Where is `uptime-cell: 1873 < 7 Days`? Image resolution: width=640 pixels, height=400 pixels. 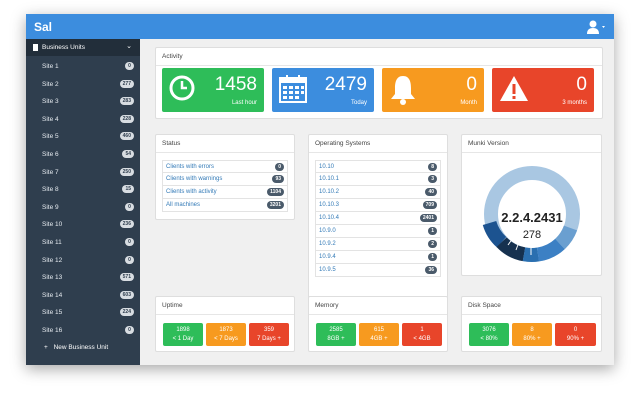 uptime-cell: 1873 < 7 Days is located at coordinates (226, 334).